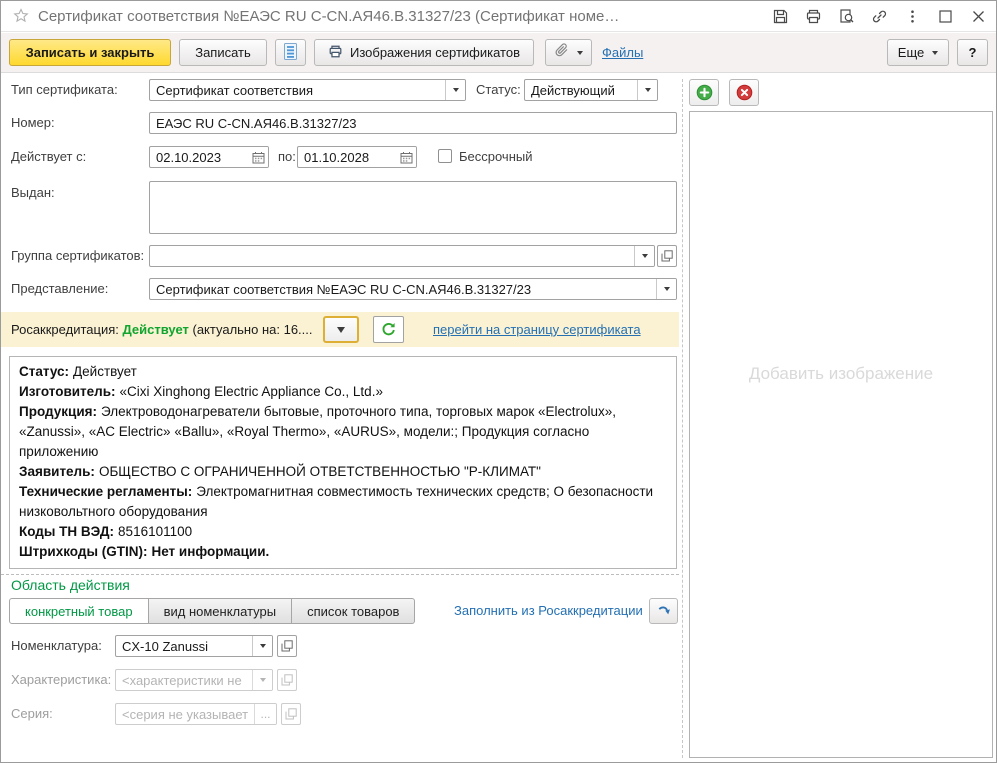  What do you see at coordinates (581, 90) in the screenshot?
I see `status-value` at bounding box center [581, 90].